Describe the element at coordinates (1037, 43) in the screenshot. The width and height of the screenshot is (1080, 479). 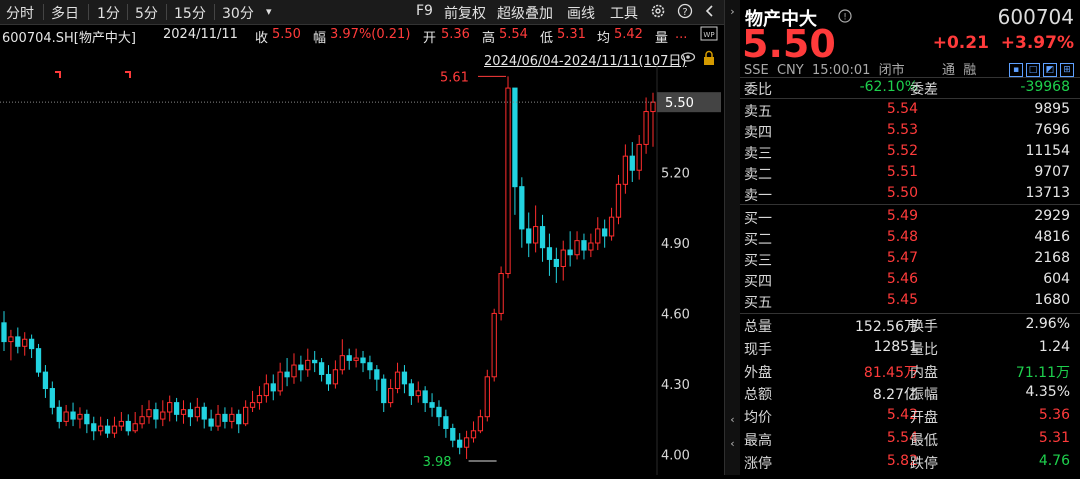
I see `change-percent: +3.97%` at that location.